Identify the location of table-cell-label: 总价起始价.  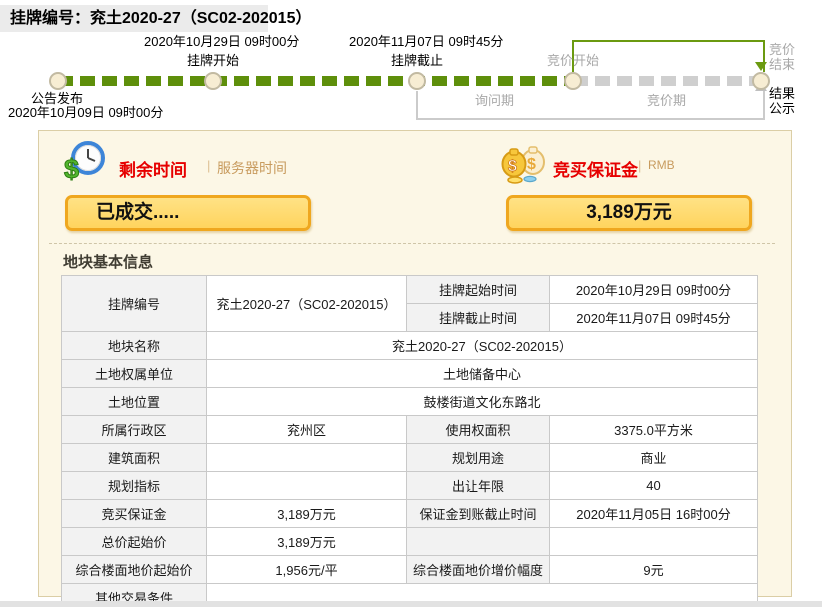
(134, 541).